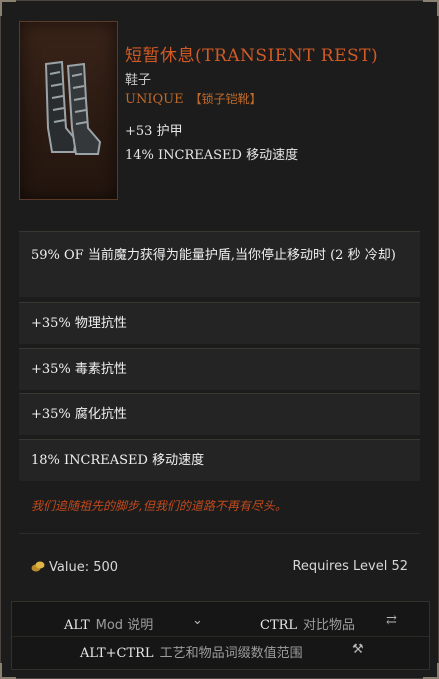 The width and height of the screenshot is (439, 679). I want to click on affix-physical-resistance: +35% 物理抗性, so click(219, 323).